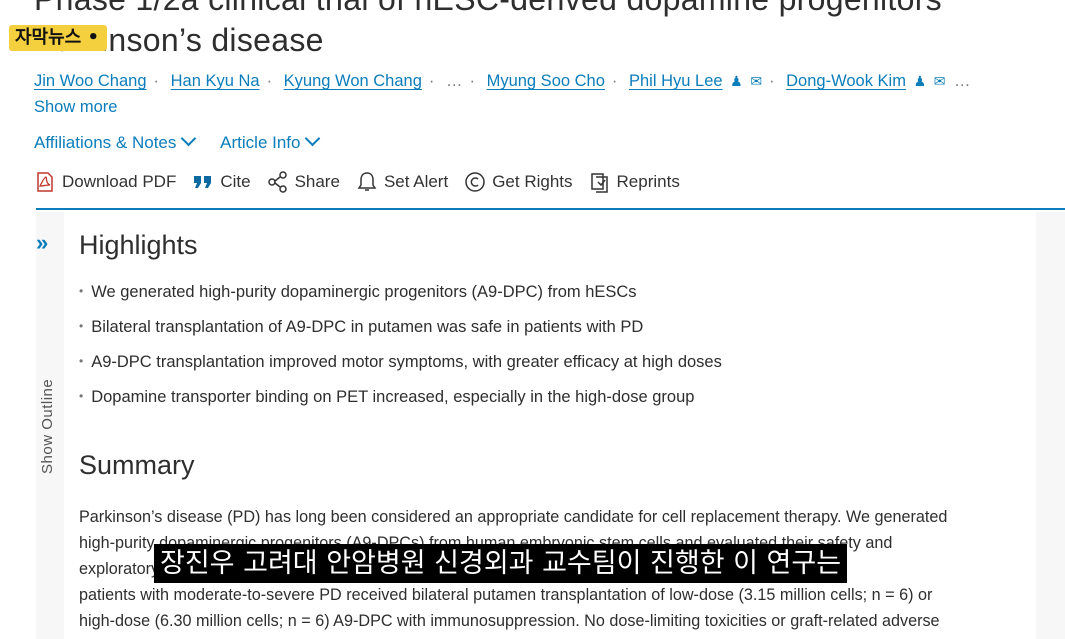 The height and width of the screenshot is (639, 1065). I want to click on author-link: Phil Hyu Lee, so click(676, 81).